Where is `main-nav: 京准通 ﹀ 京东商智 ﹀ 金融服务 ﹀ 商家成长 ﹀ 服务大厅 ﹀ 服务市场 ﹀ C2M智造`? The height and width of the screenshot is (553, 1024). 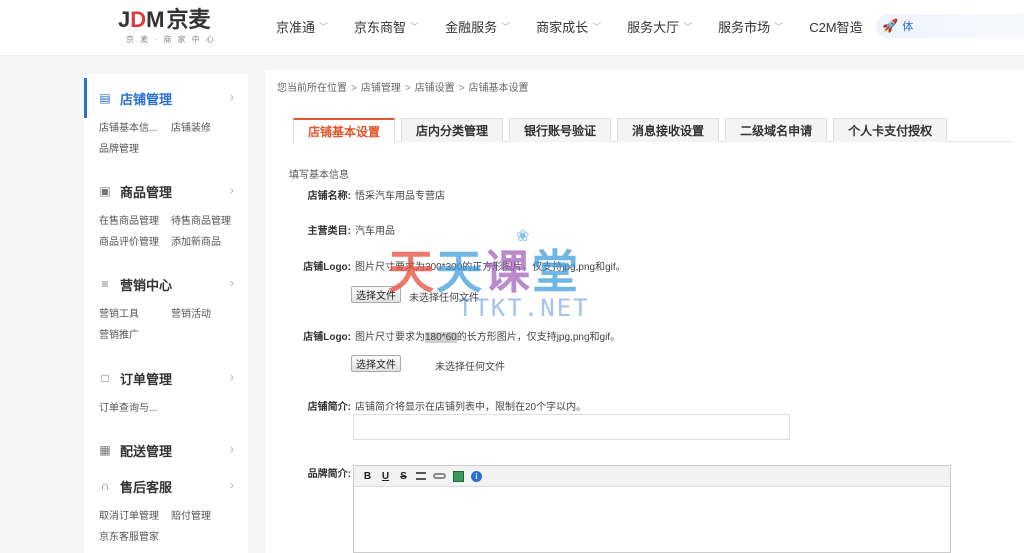 main-nav: 京准通 ﹀ 京东商智 ﹀ 金融服务 ﹀ 商家成长 ﹀ 服务大厅 ﹀ 服务市场 ﹀ C2M智造 is located at coordinates (582, 26).